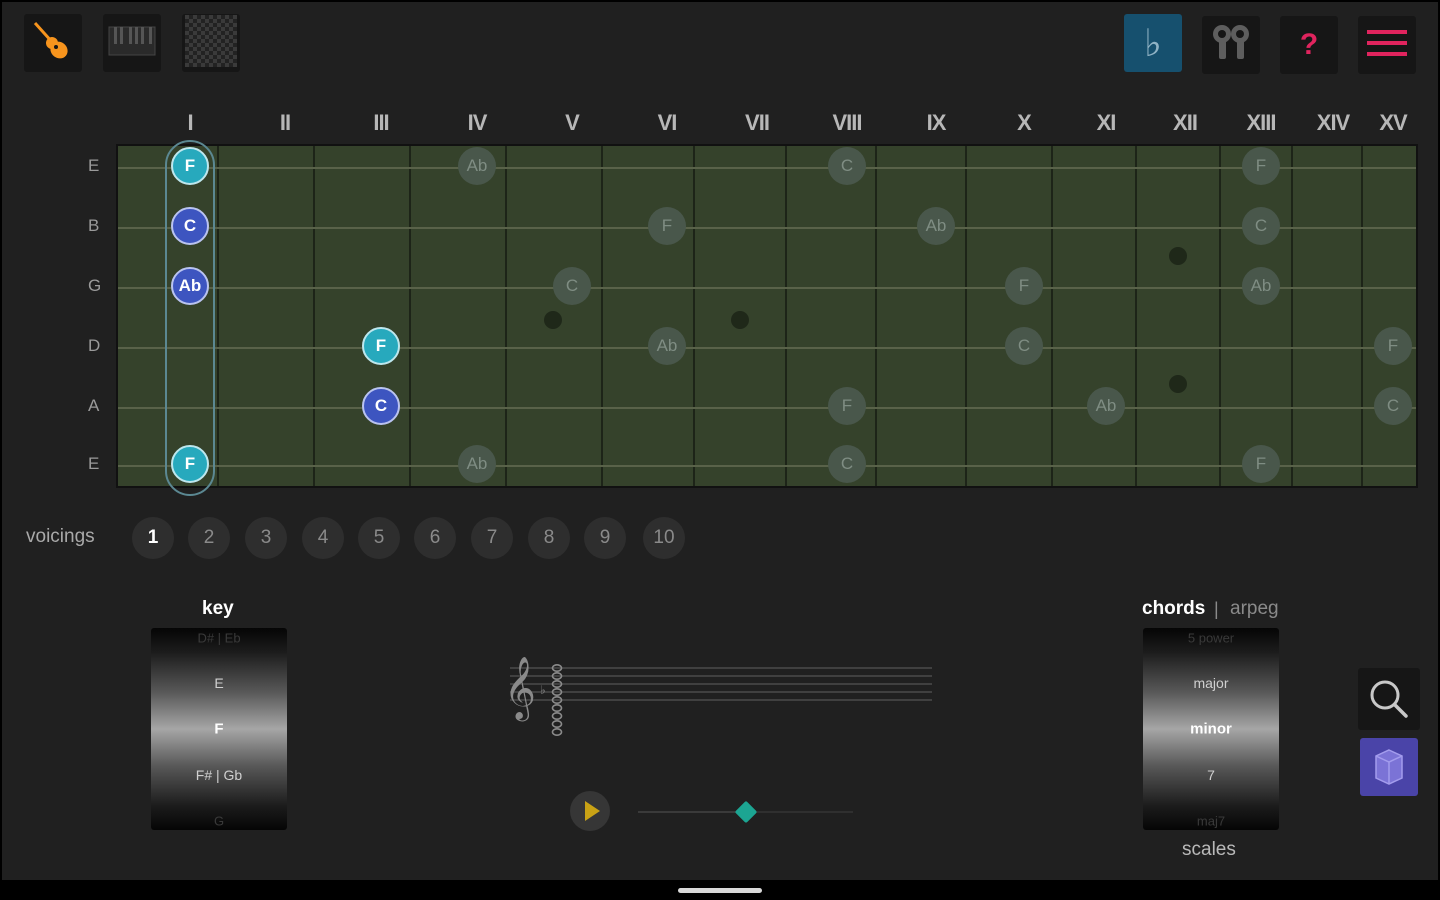 The height and width of the screenshot is (900, 1440). I want to click on slider-knob, so click(745, 812).